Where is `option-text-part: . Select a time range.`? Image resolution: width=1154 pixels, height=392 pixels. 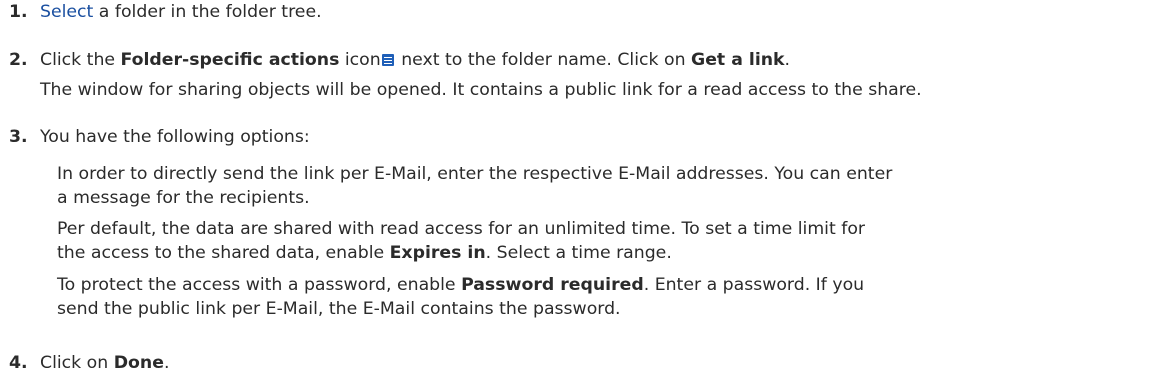 option-text-part: . Select a time range. is located at coordinates (578, 253).